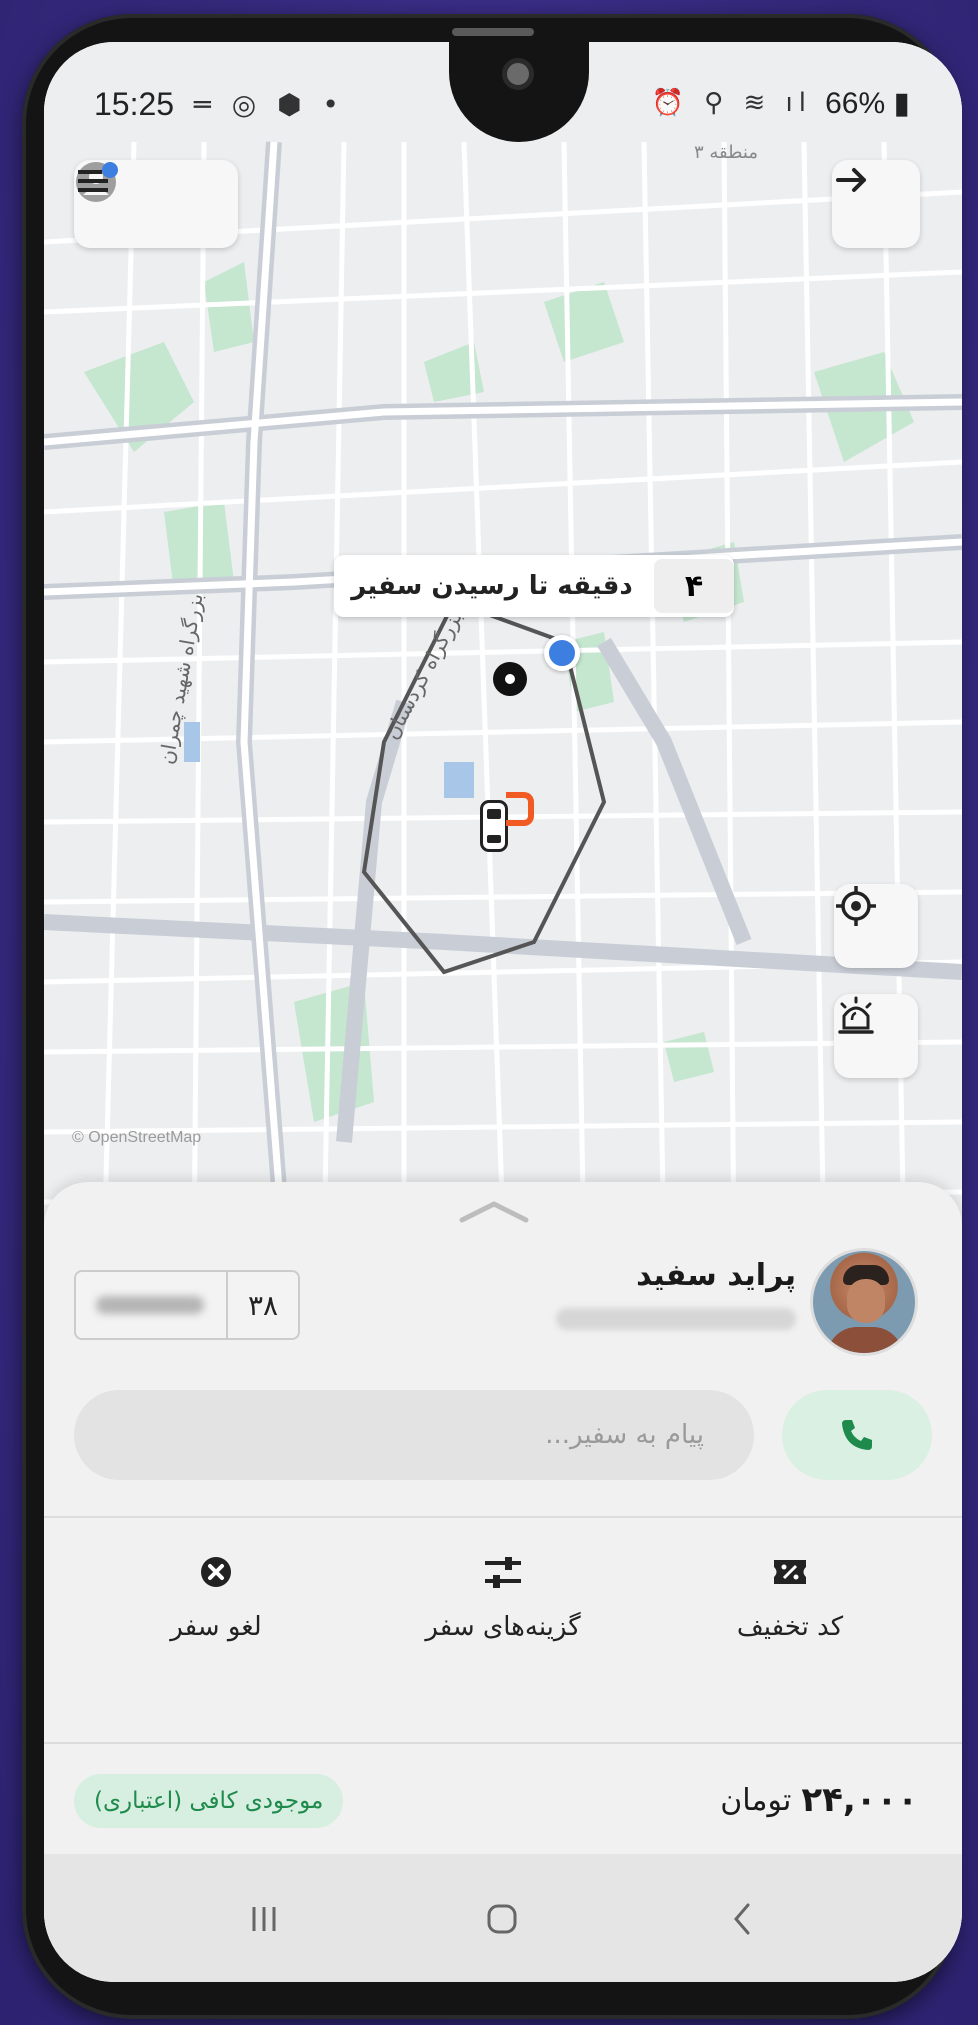  What do you see at coordinates (520, 809) in the screenshot?
I see `brand-logo-icon` at bounding box center [520, 809].